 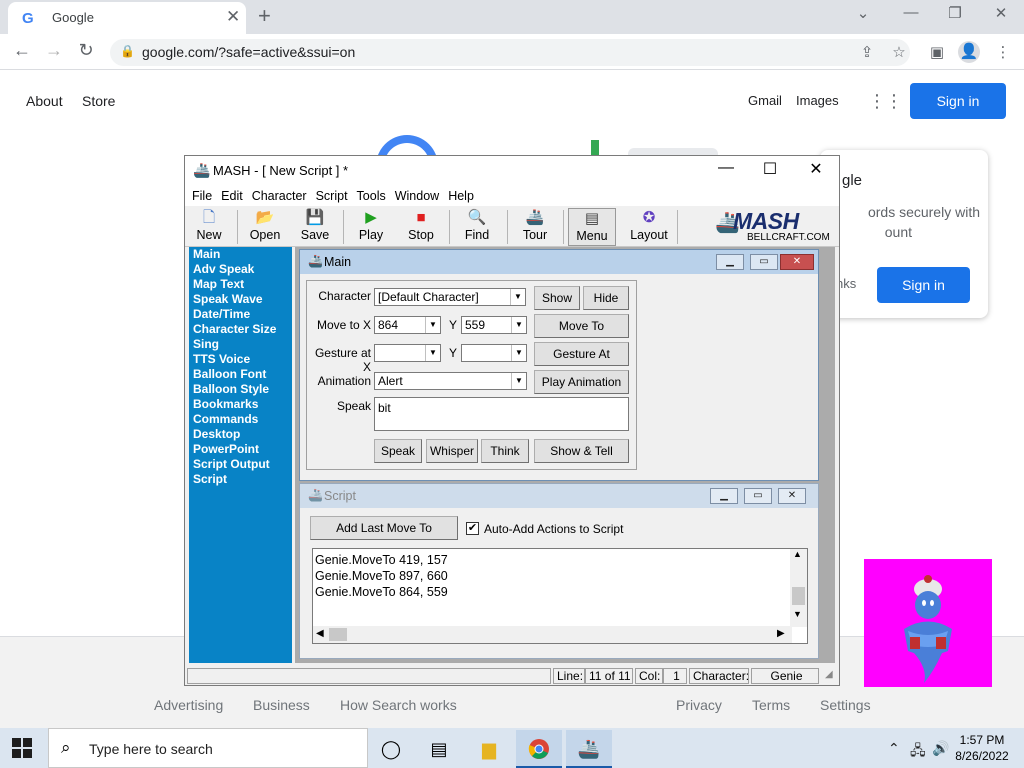 What do you see at coordinates (281, 705) in the screenshot?
I see `footer-business-link: Business` at bounding box center [281, 705].